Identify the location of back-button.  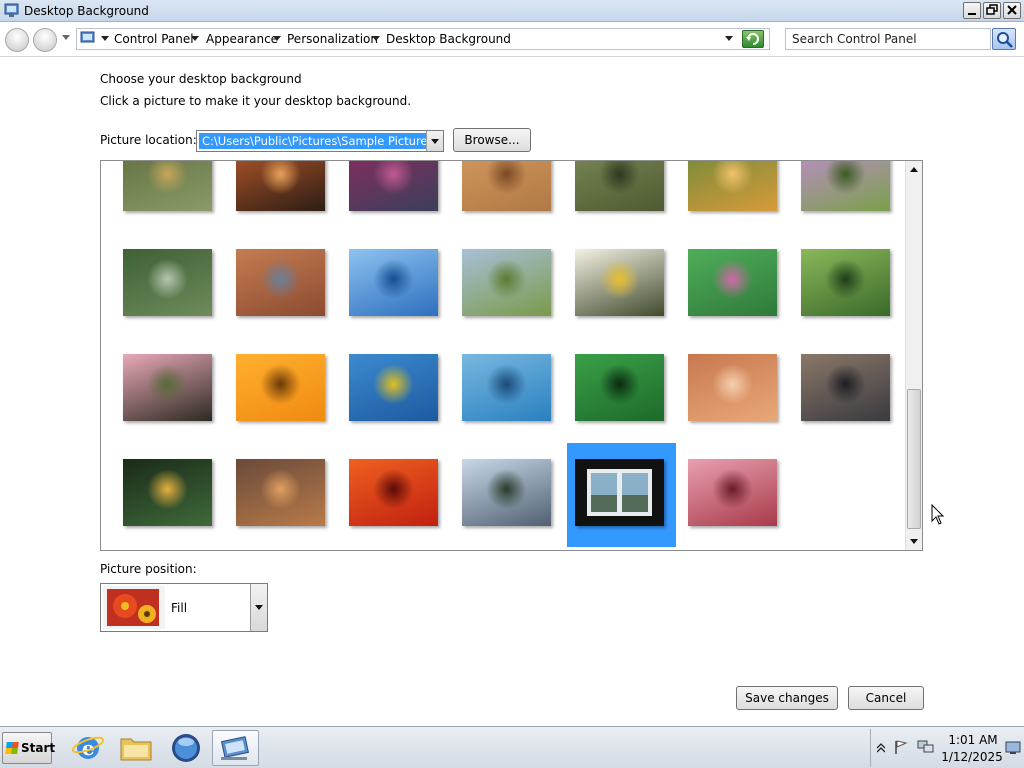
(17, 40).